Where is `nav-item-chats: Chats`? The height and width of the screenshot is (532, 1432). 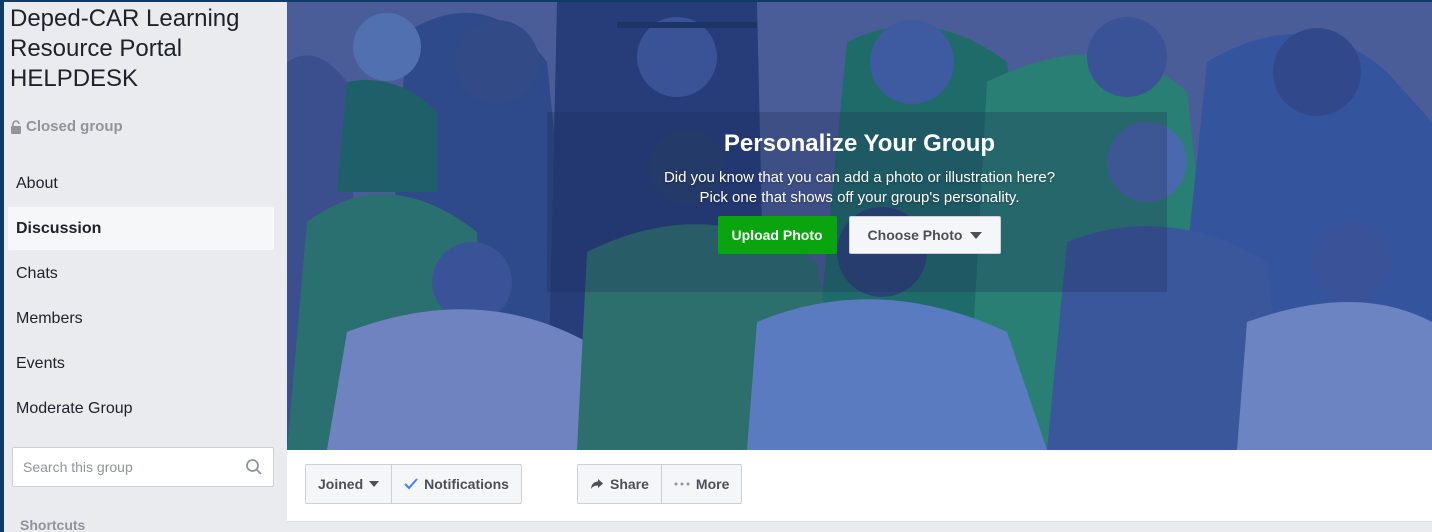
nav-item-chats: Chats is located at coordinates (141, 273).